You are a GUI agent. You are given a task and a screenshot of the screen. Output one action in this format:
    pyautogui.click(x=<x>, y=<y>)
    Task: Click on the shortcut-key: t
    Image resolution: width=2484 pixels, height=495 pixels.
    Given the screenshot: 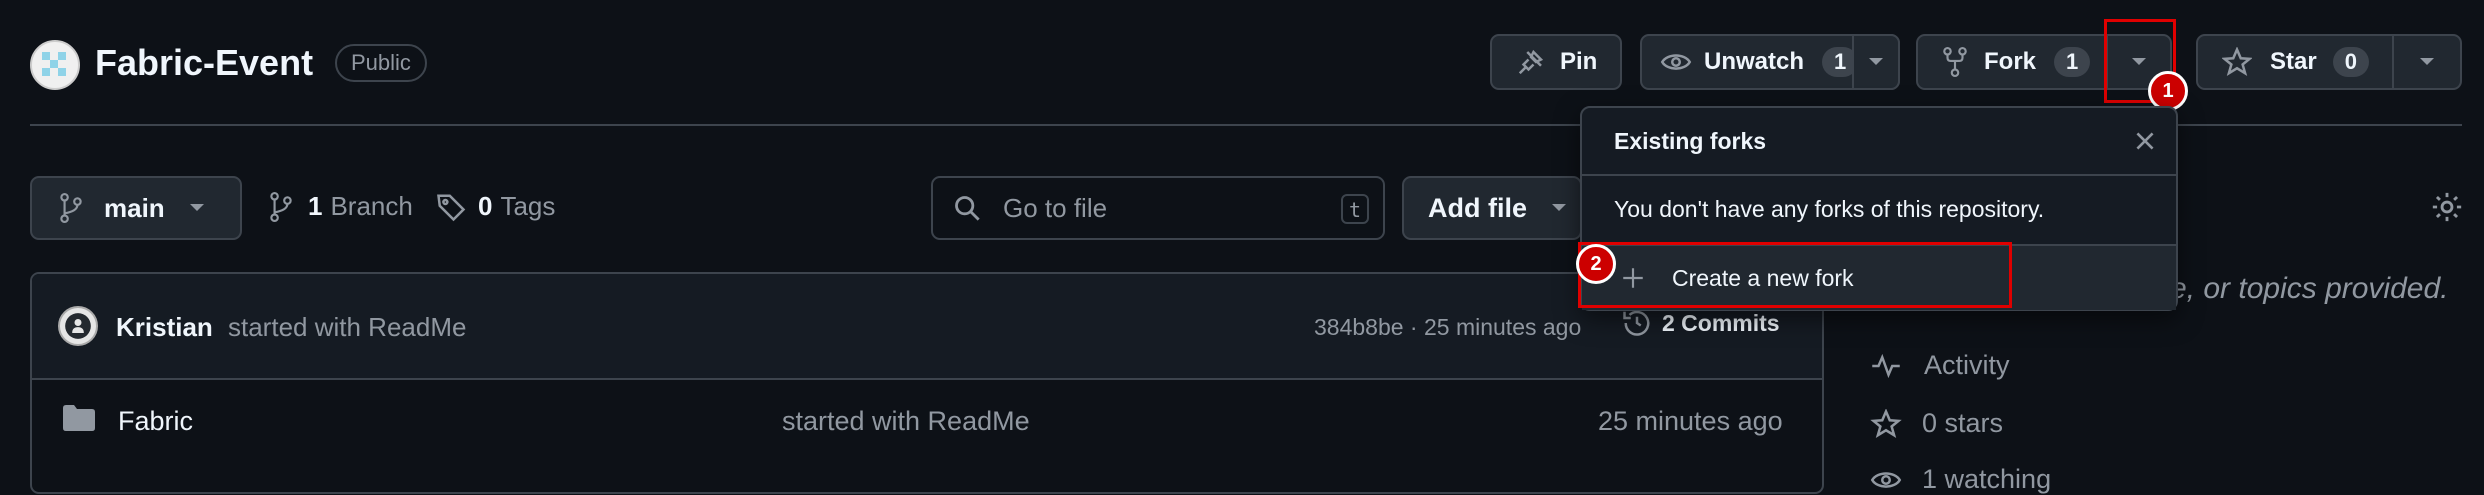 What is the action you would take?
    pyautogui.click(x=1355, y=209)
    